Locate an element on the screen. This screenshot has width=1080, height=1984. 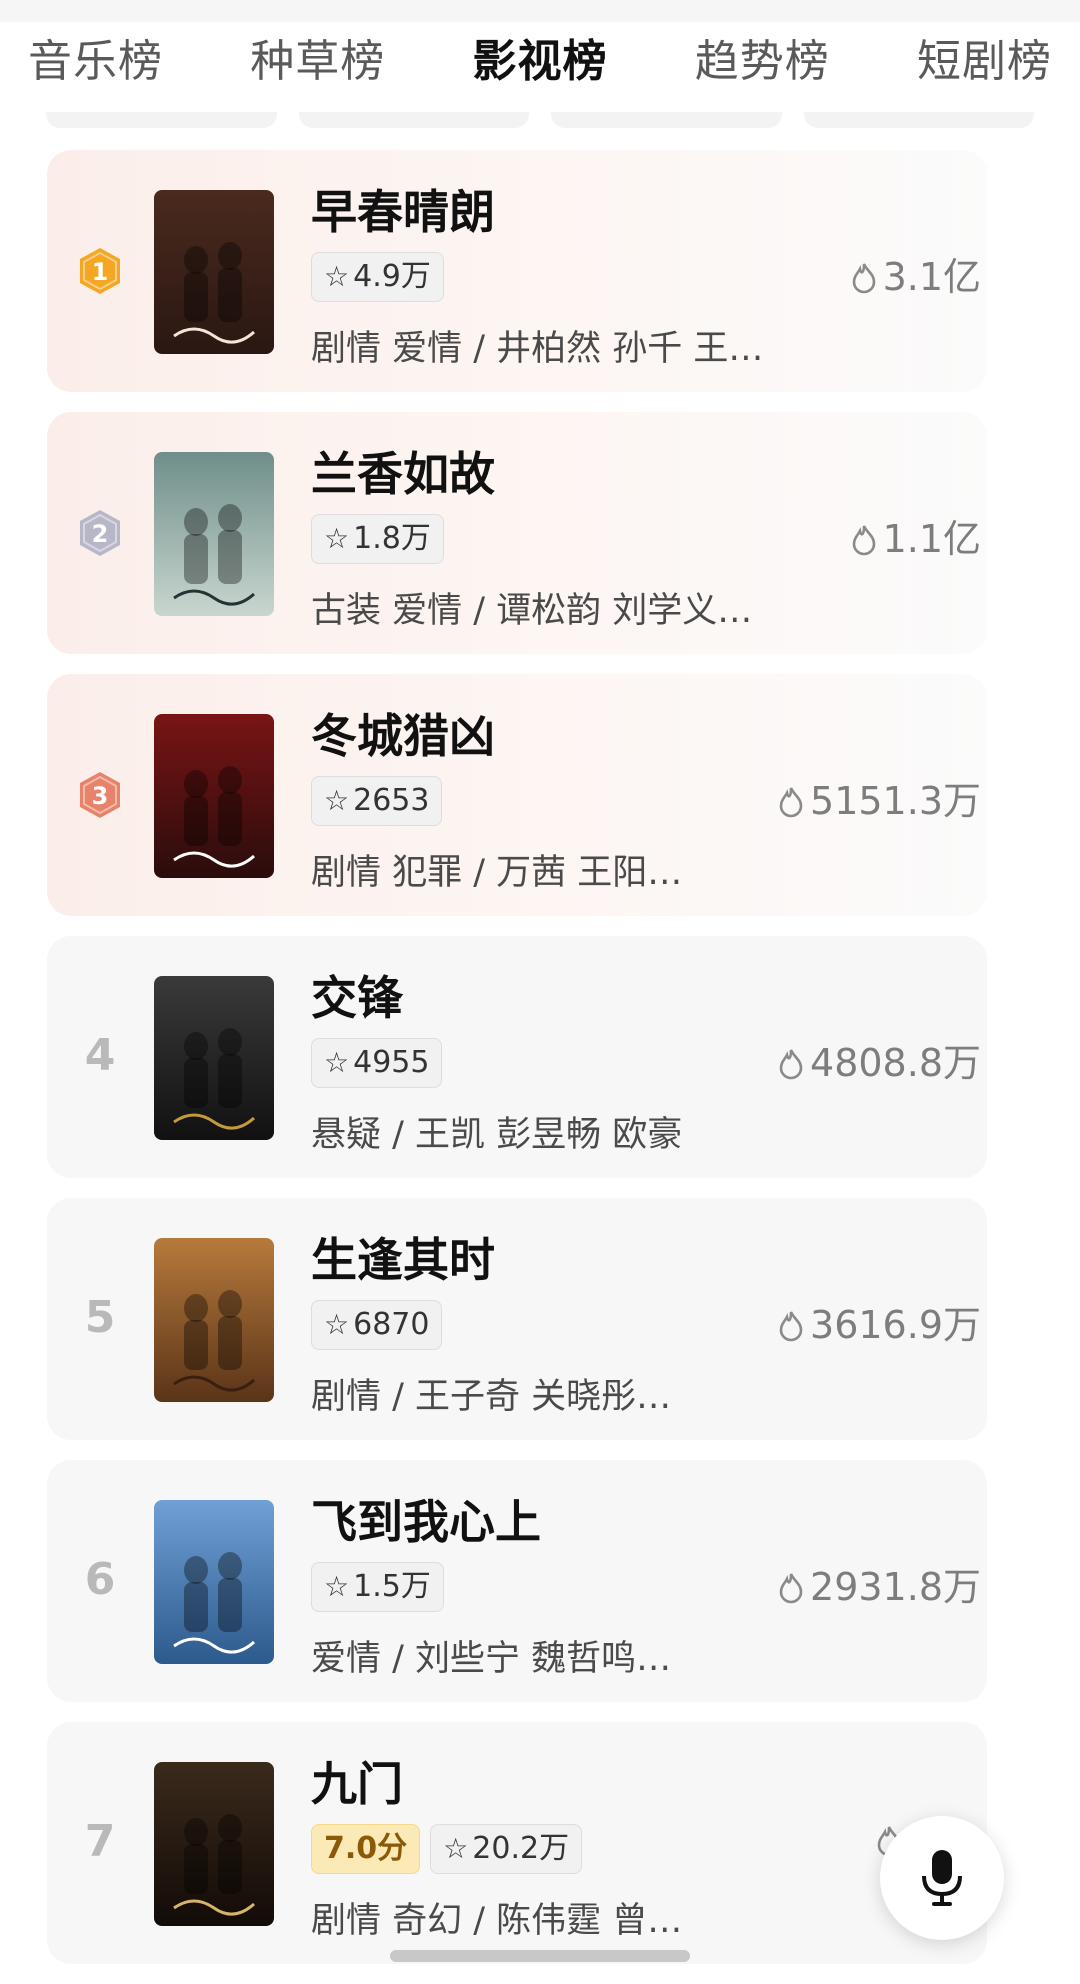
heat-number: 3616.9万 is located at coordinates (895, 1325).